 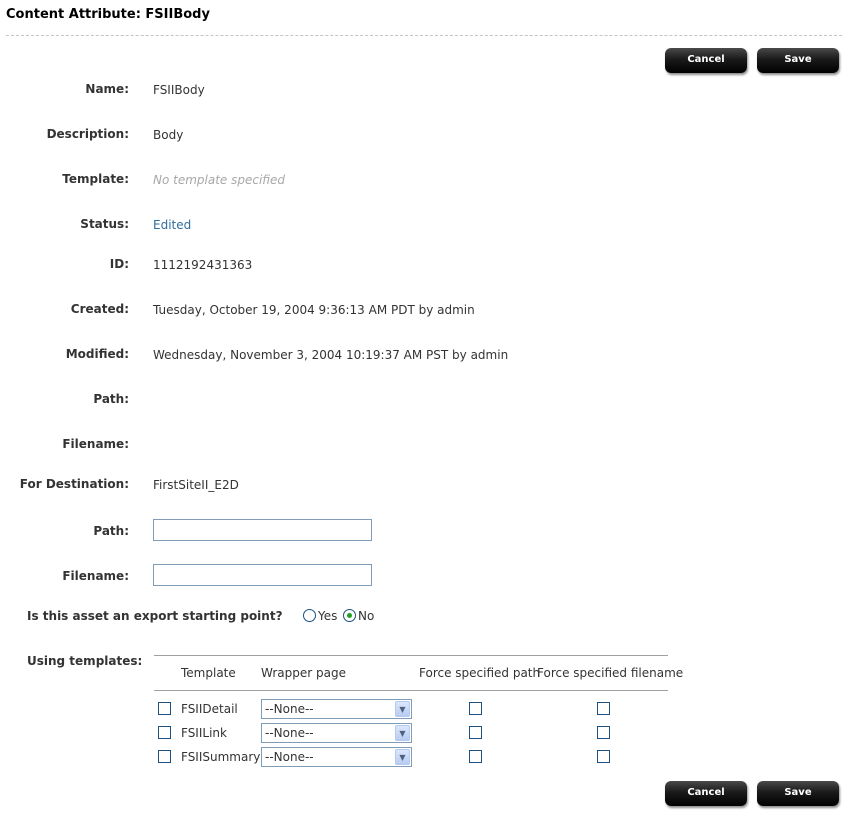 I want to click on using-templates-label: Using templates:, so click(x=85, y=661).